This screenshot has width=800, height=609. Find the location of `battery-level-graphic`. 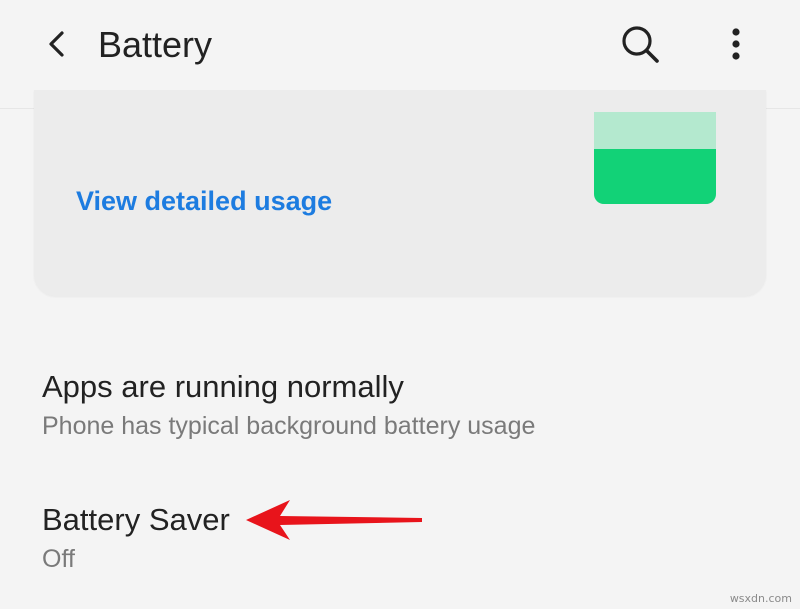

battery-level-graphic is located at coordinates (655, 158).